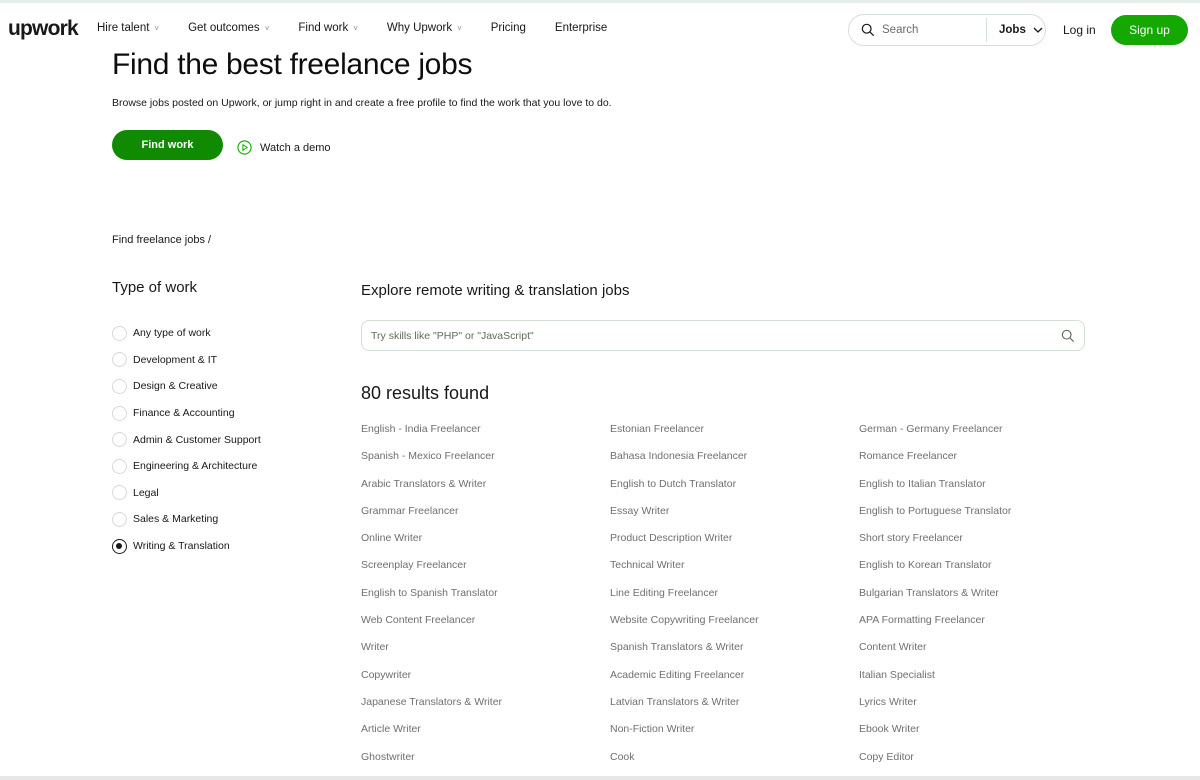  Describe the element at coordinates (734, 491) in the screenshot. I see `job-category-link: English to Dutch Translator` at that location.